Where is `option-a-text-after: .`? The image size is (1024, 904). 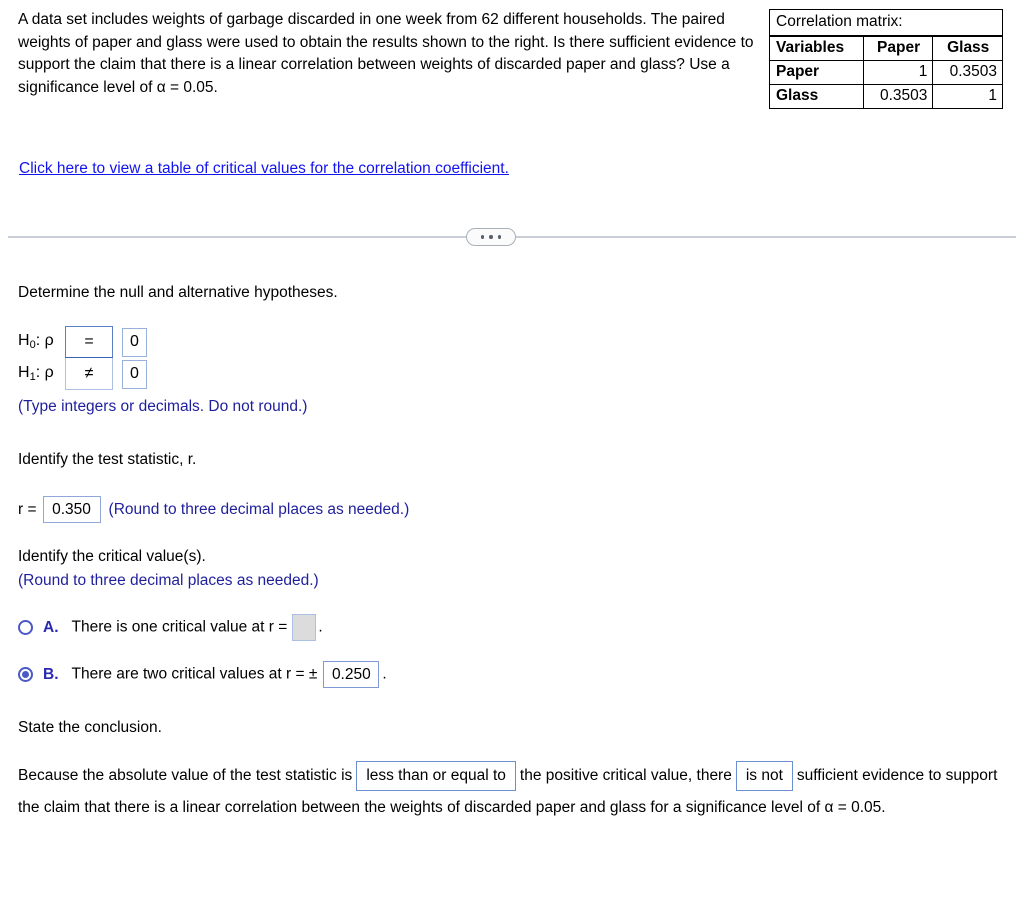
option-a-text-after: . is located at coordinates (320, 627).